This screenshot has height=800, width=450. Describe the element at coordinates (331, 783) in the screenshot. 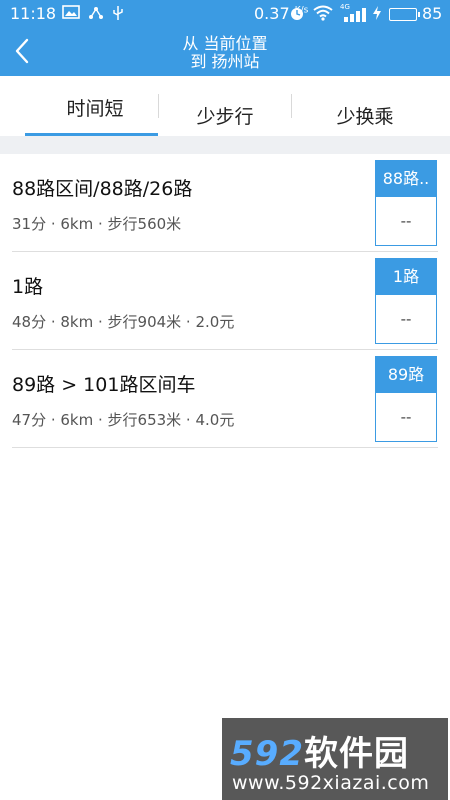

I see `watermark-url: www.592xiazai.com` at that location.